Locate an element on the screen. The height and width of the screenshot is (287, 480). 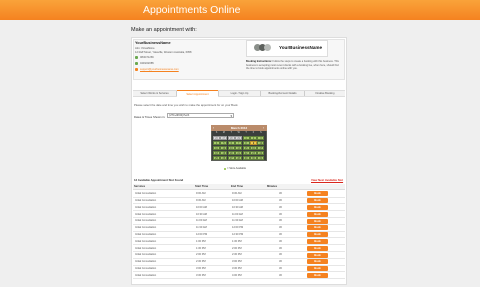
calendar-day: 2 is located at coordinates (253, 138).